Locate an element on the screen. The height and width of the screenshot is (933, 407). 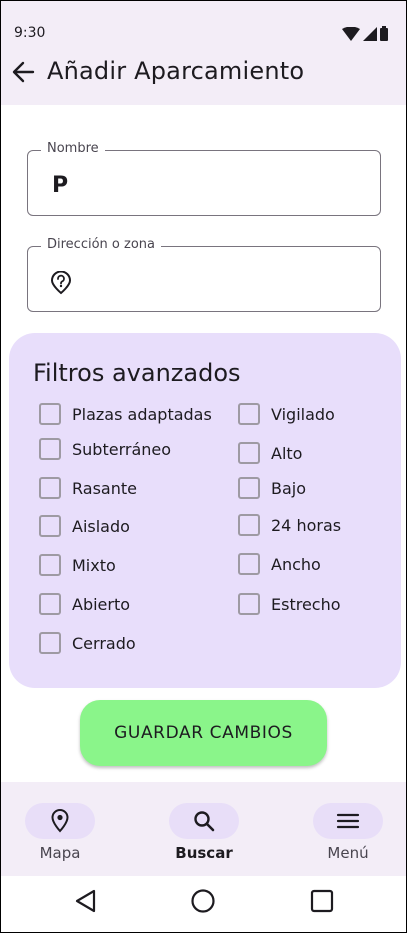
filter-24-horas: 24 horas is located at coordinates (289, 525).